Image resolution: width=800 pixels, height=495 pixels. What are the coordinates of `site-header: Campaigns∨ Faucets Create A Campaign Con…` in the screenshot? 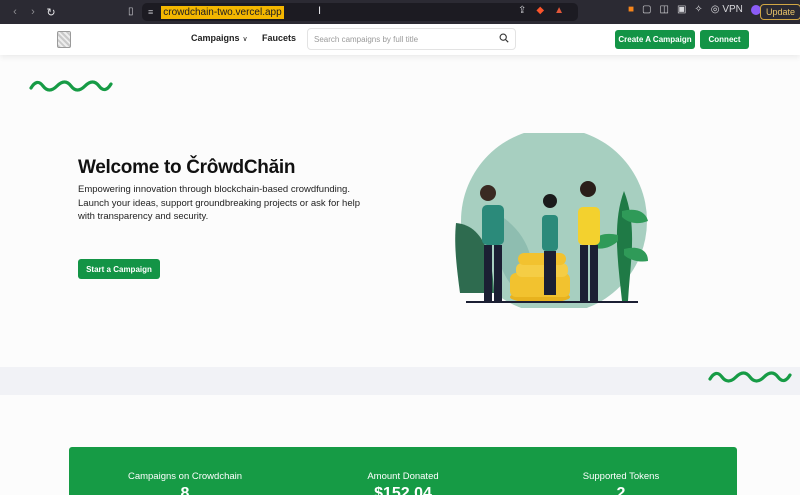 It's located at (400, 39).